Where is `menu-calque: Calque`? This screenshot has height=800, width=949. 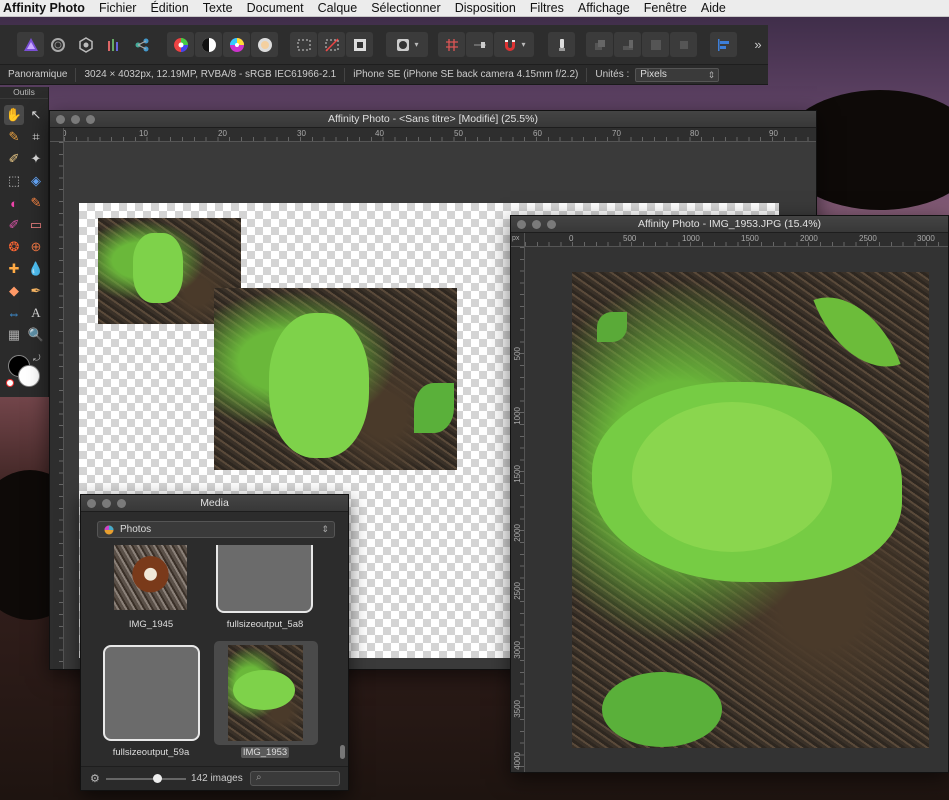 menu-calque: Calque is located at coordinates (338, 8).